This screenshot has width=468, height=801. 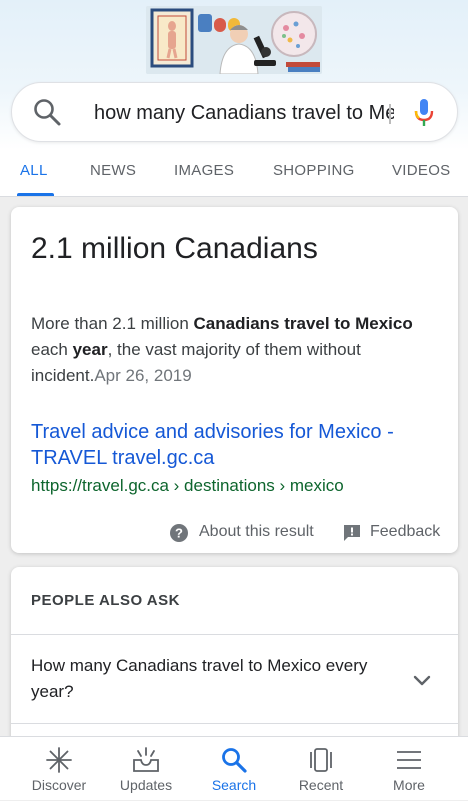 What do you see at coordinates (146, 785) in the screenshot?
I see `nav-label: Updates` at bounding box center [146, 785].